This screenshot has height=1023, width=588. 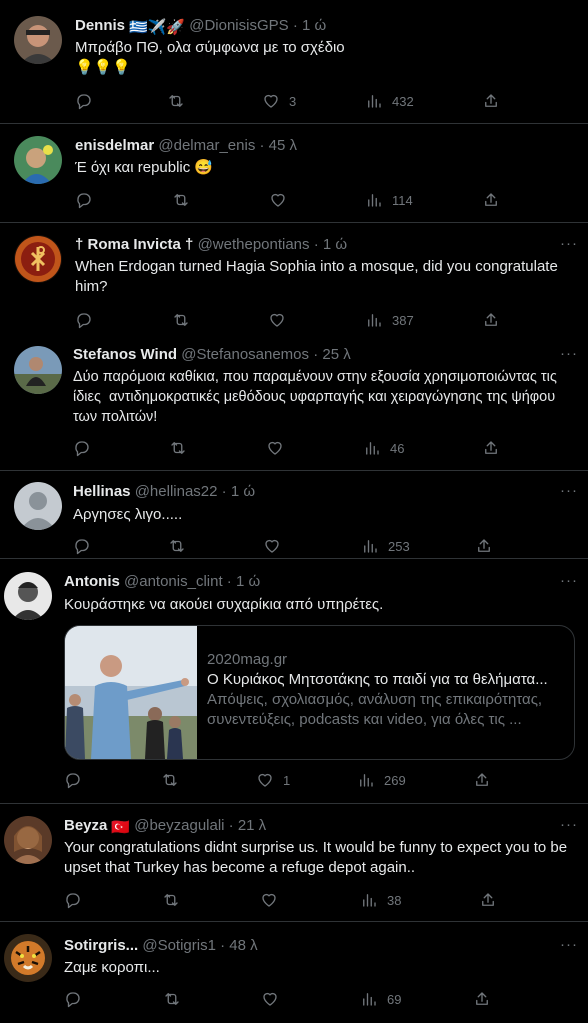 What do you see at coordinates (381, 780) in the screenshot?
I see `views-button: 269` at bounding box center [381, 780].